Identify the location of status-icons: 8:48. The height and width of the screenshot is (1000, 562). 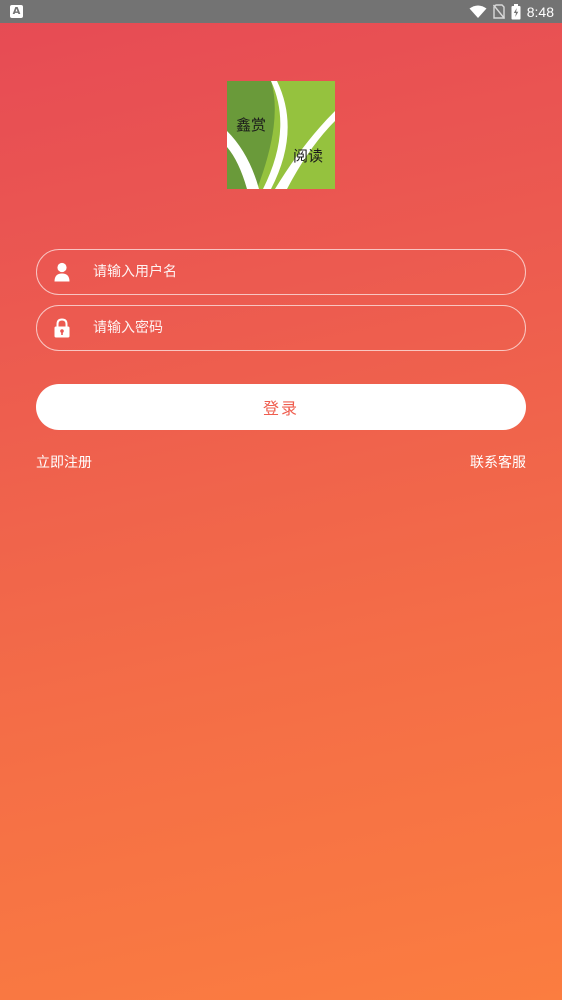
(511, 11).